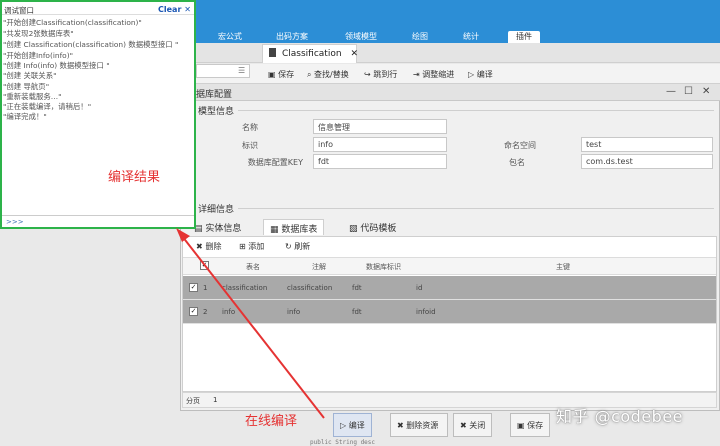 This screenshot has height=446, width=720. I want to click on annotation-arrow, so click(250, 323).